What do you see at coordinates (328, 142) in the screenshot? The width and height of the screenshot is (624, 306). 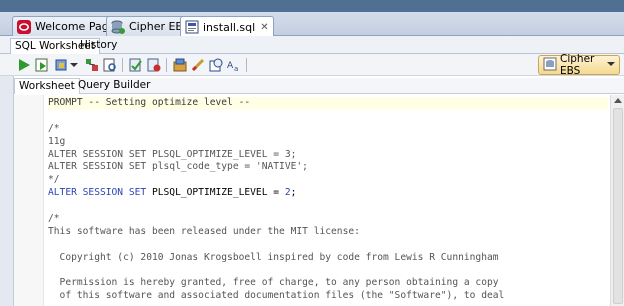 I see `code-line: 11g` at bounding box center [328, 142].